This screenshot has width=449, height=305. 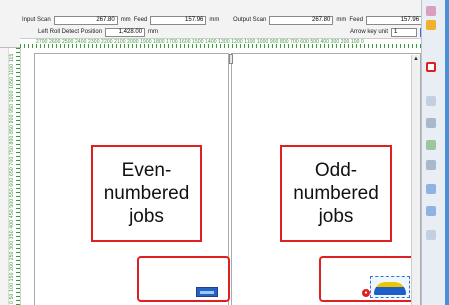 I want to click on rotate-tool-icon, so click(x=431, y=25).